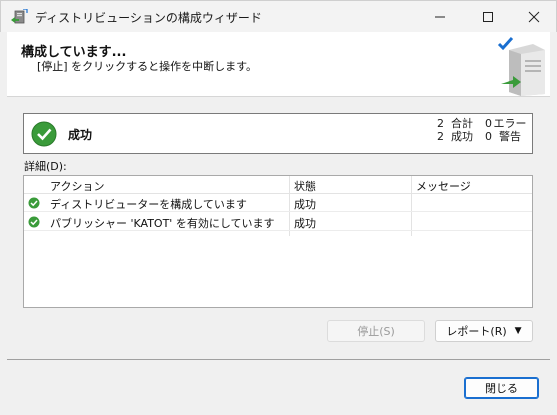 Image resolution: width=557 pixels, height=415 pixels. I want to click on maximize-button, so click(488, 17).